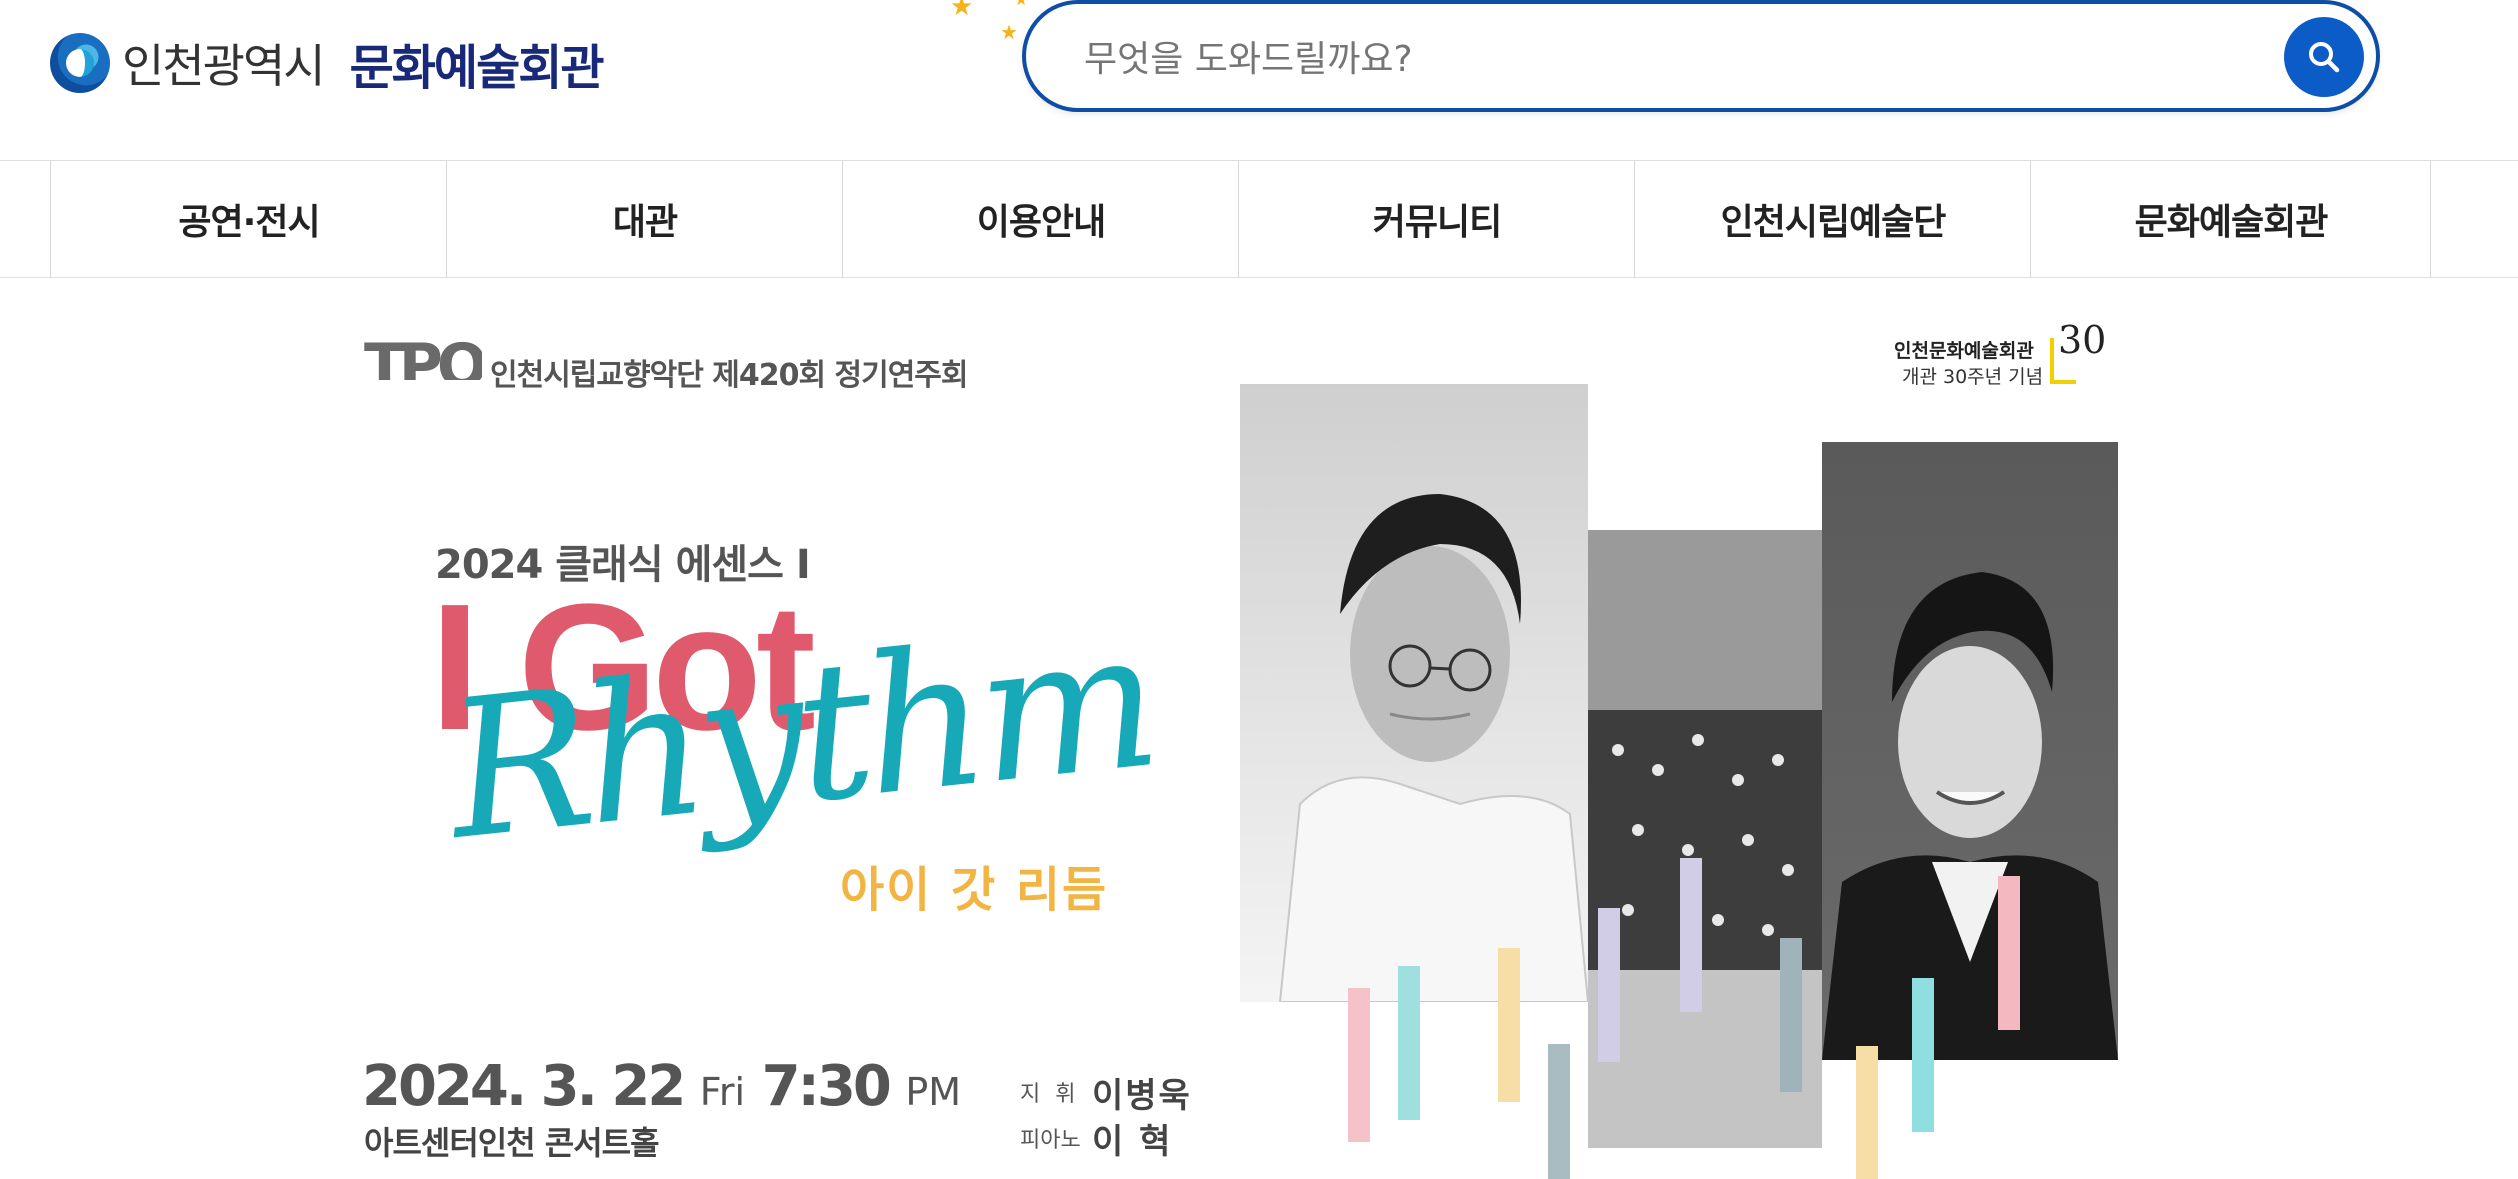 This screenshot has width=2518, height=1179. I want to click on anniversary-30-emblem: 30, so click(2082, 351).